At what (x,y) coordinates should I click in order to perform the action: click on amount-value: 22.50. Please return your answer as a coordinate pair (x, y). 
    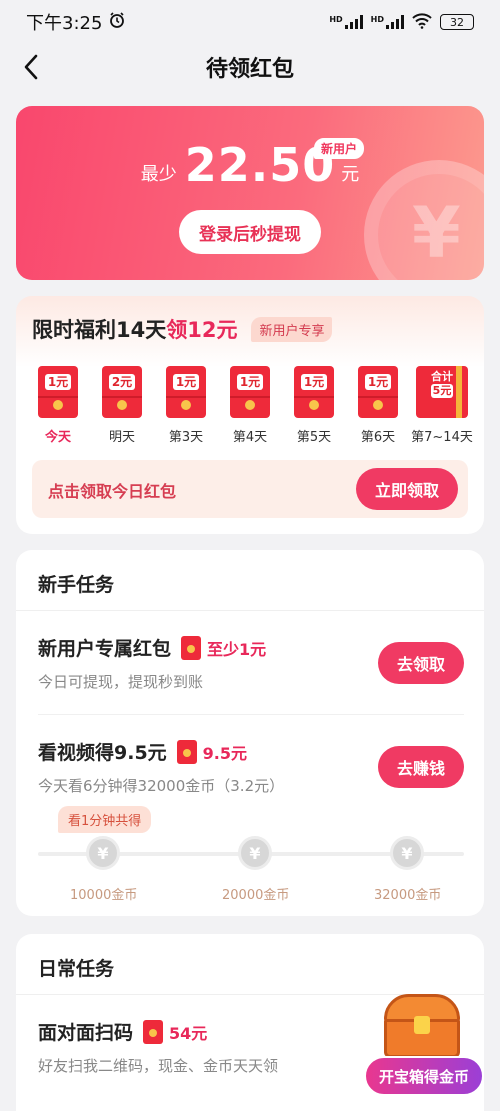
    Looking at the image, I should click on (260, 165).